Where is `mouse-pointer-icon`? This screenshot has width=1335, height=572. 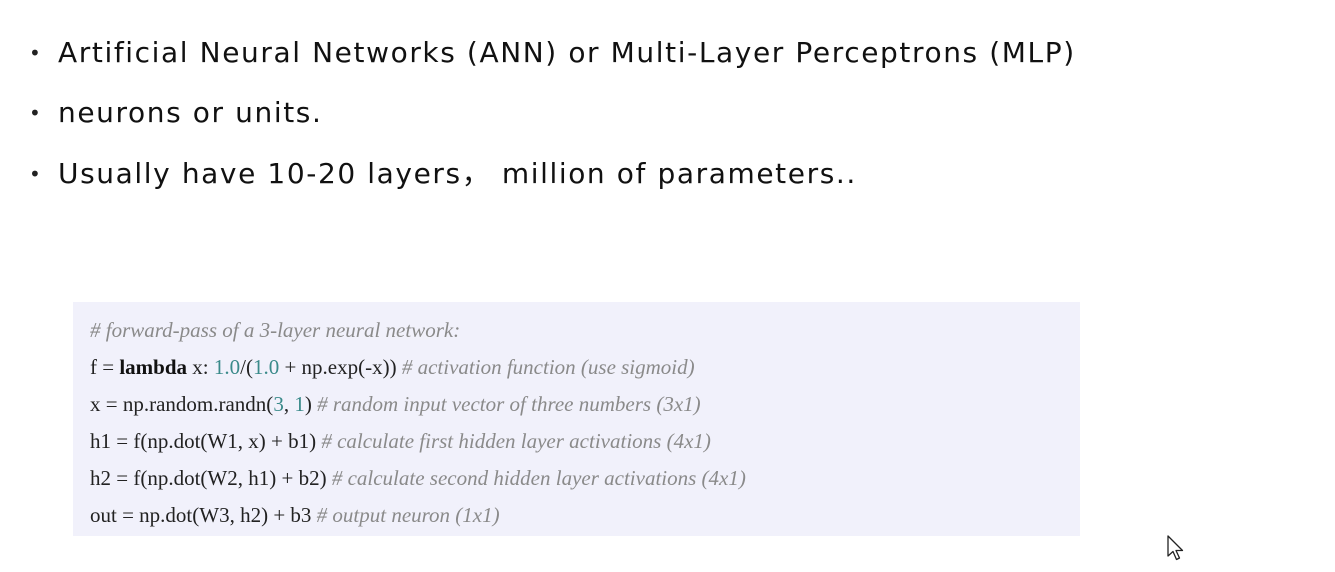
mouse-pointer-icon is located at coordinates (1176, 549).